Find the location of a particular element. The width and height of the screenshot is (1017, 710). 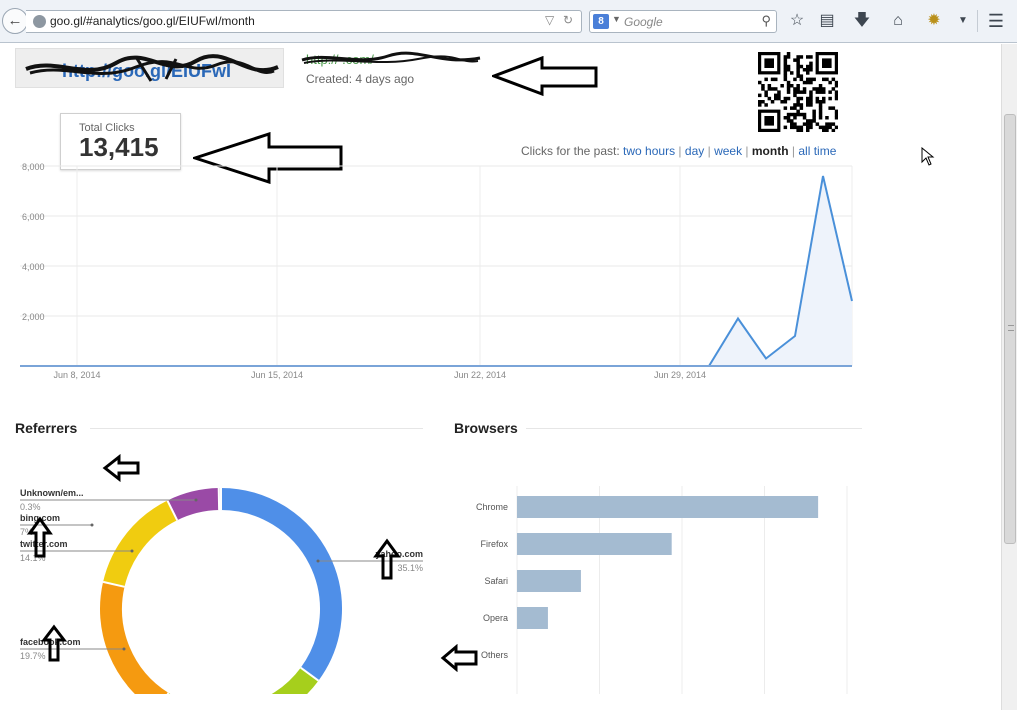

short-url-box: http://goo.gl/EIUFwI is located at coordinates (149, 68).